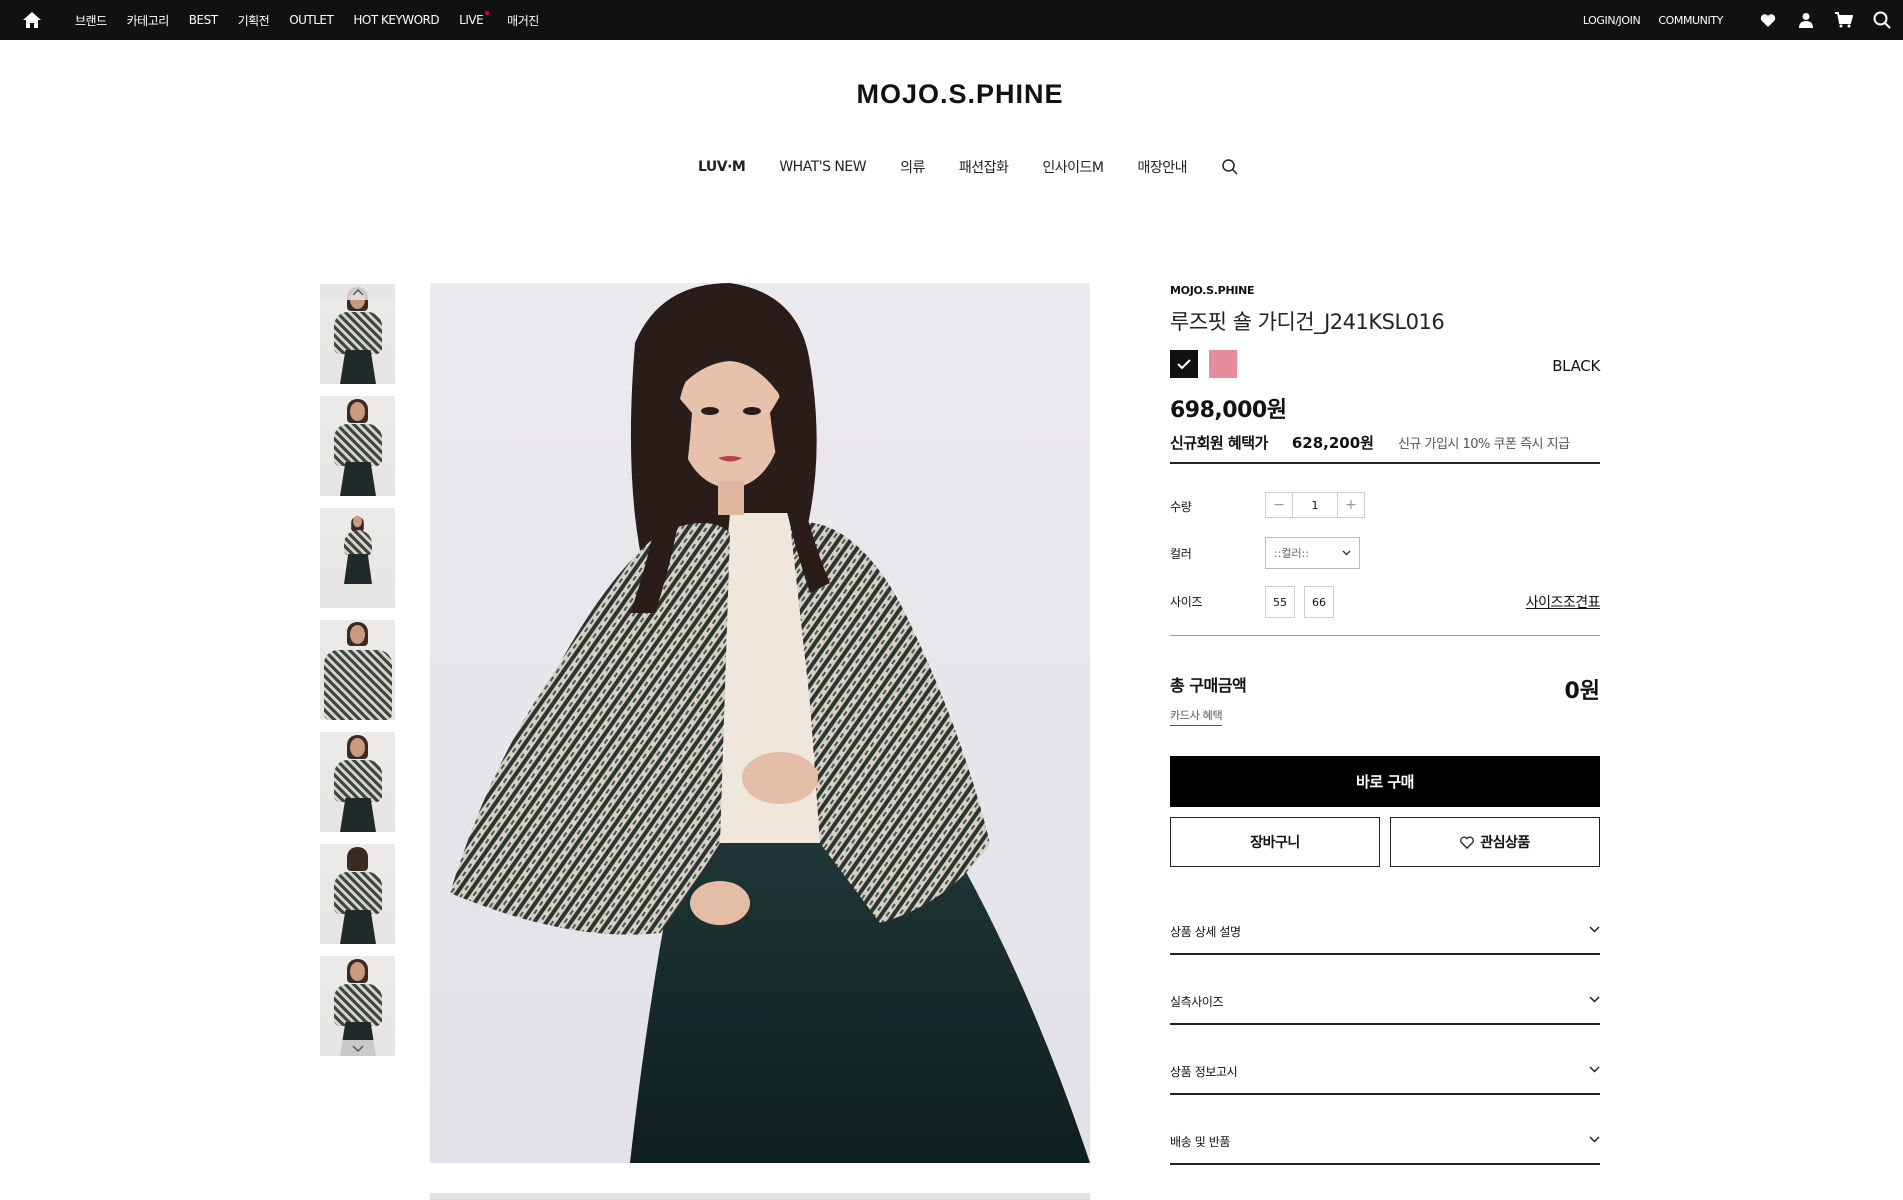  What do you see at coordinates (91, 20) in the screenshot?
I see `topnav-brand: 브랜드` at bounding box center [91, 20].